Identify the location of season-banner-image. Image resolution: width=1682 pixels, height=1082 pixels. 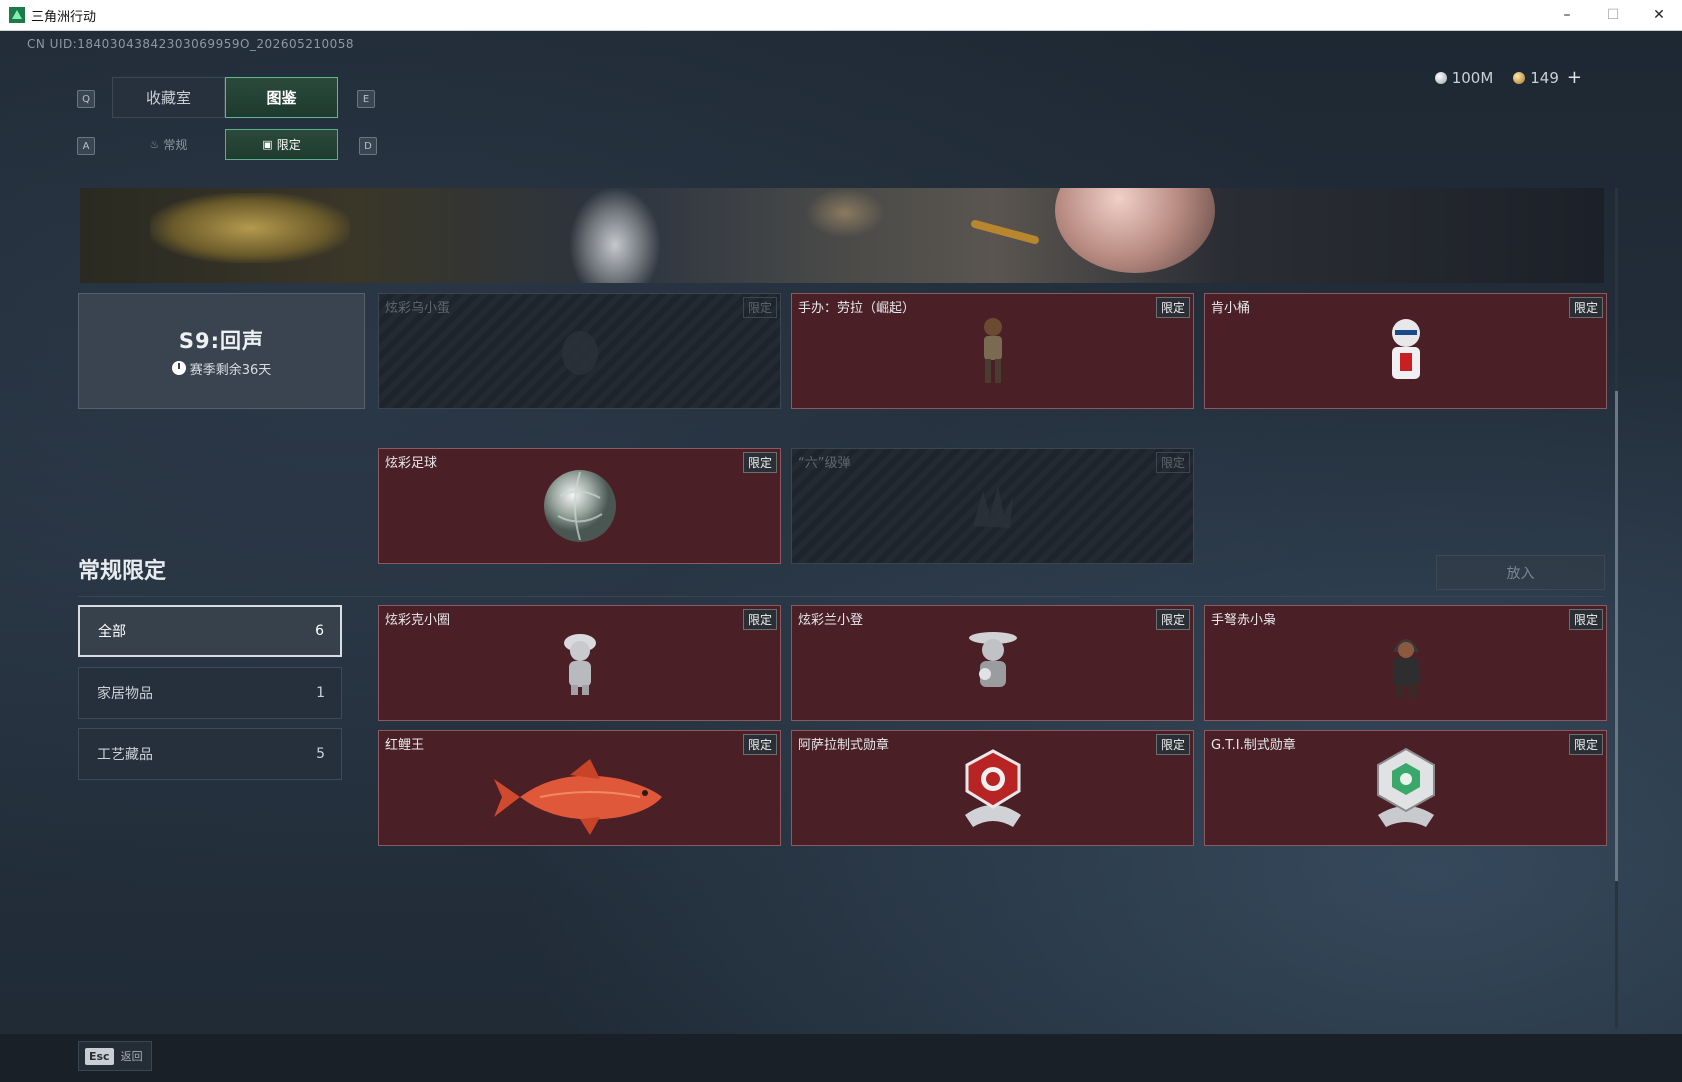
(842, 235).